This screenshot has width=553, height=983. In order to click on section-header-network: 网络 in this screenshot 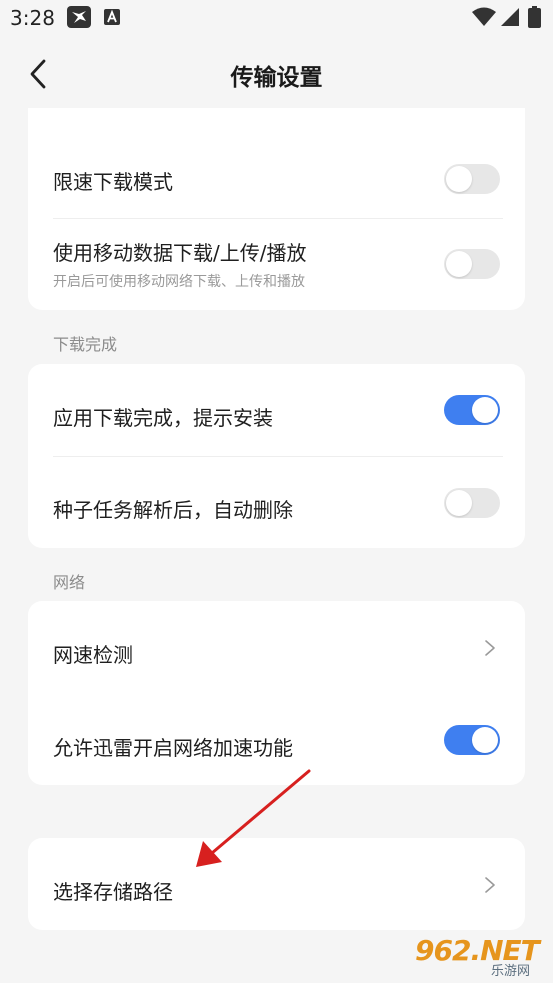, I will do `click(69, 582)`.